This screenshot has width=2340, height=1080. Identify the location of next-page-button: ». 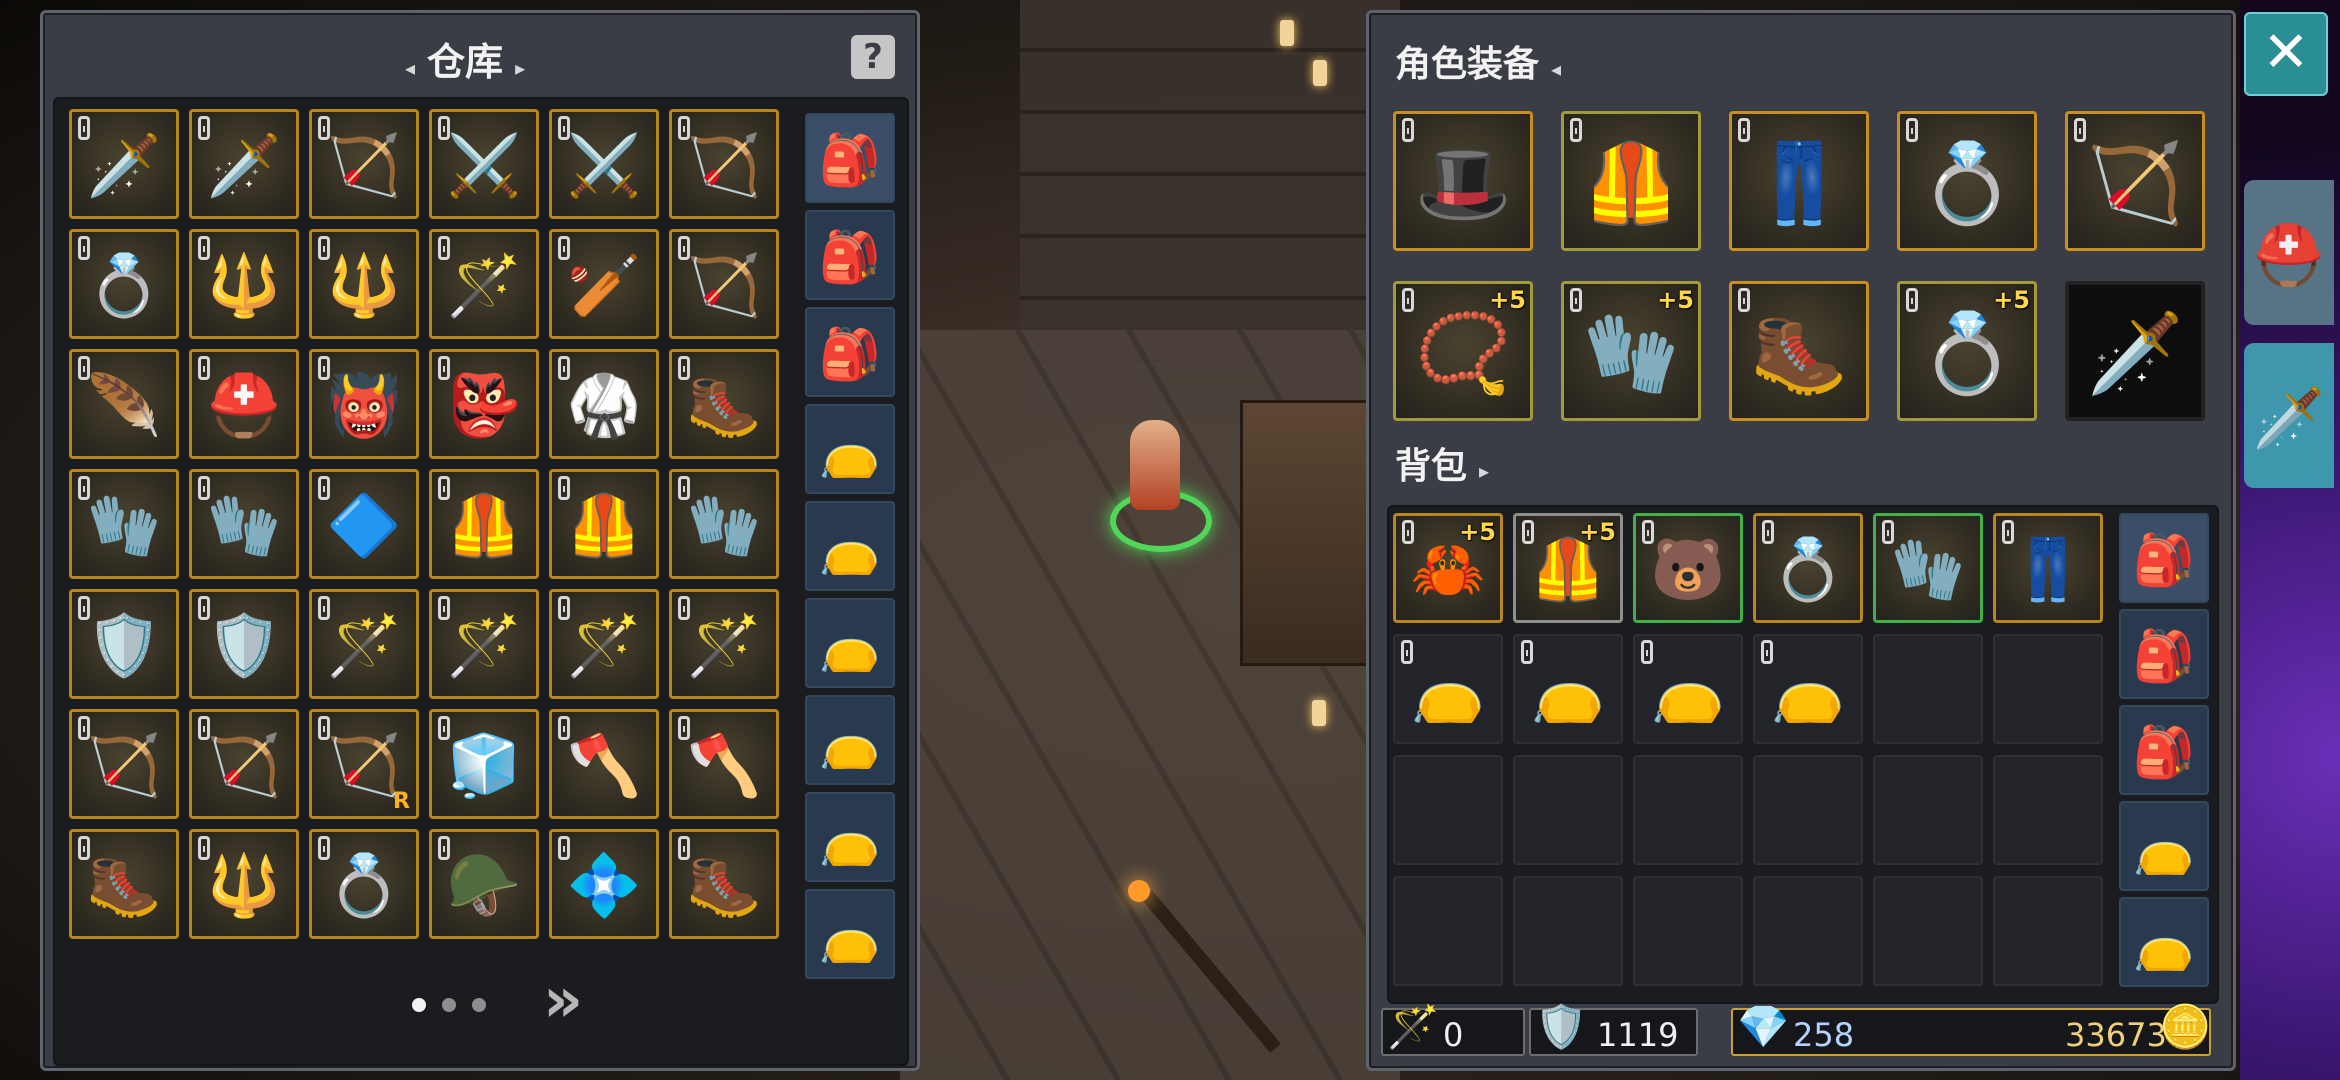
(563, 999).